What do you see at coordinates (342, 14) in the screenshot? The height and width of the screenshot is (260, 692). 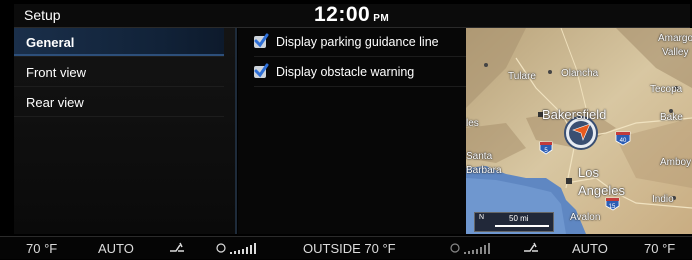 I see `clock-time: 12:00` at bounding box center [342, 14].